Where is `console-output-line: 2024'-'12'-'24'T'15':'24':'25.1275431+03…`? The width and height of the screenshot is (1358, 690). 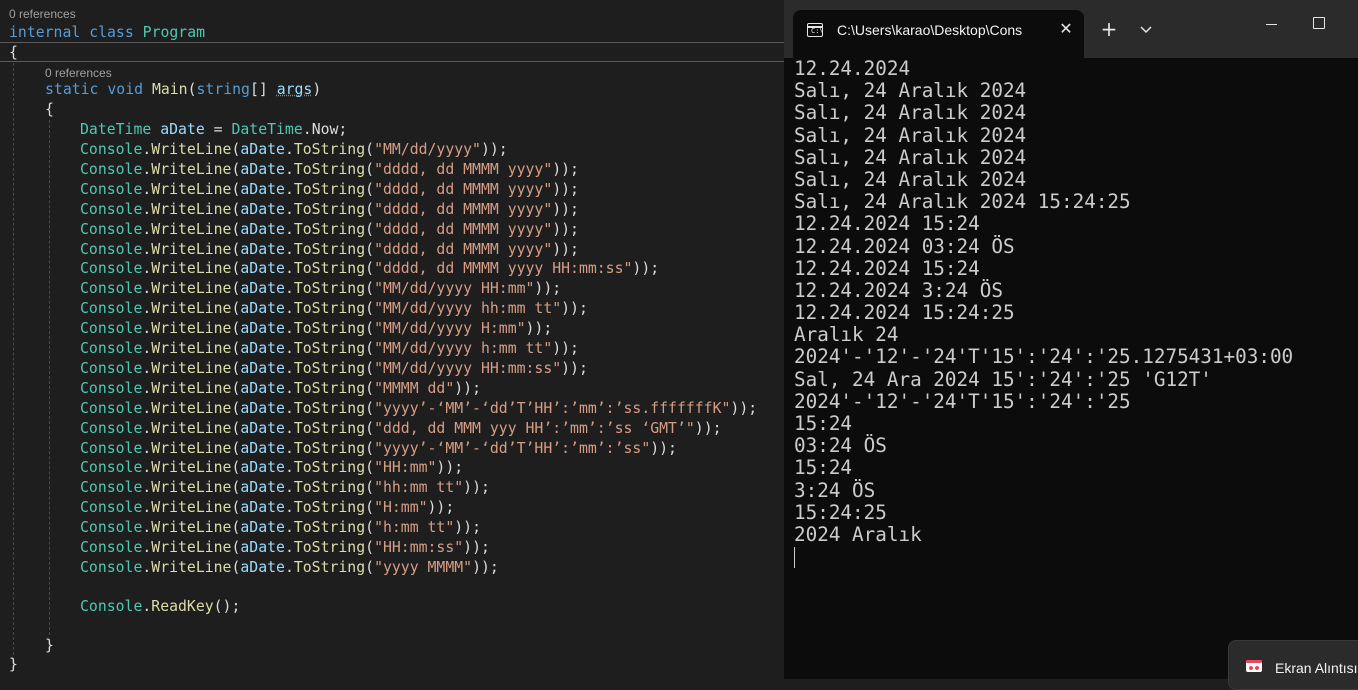 console-output-line: 2024'-'12'-'24'T'15':'24':'25.1275431+03… is located at coordinates (1044, 357).